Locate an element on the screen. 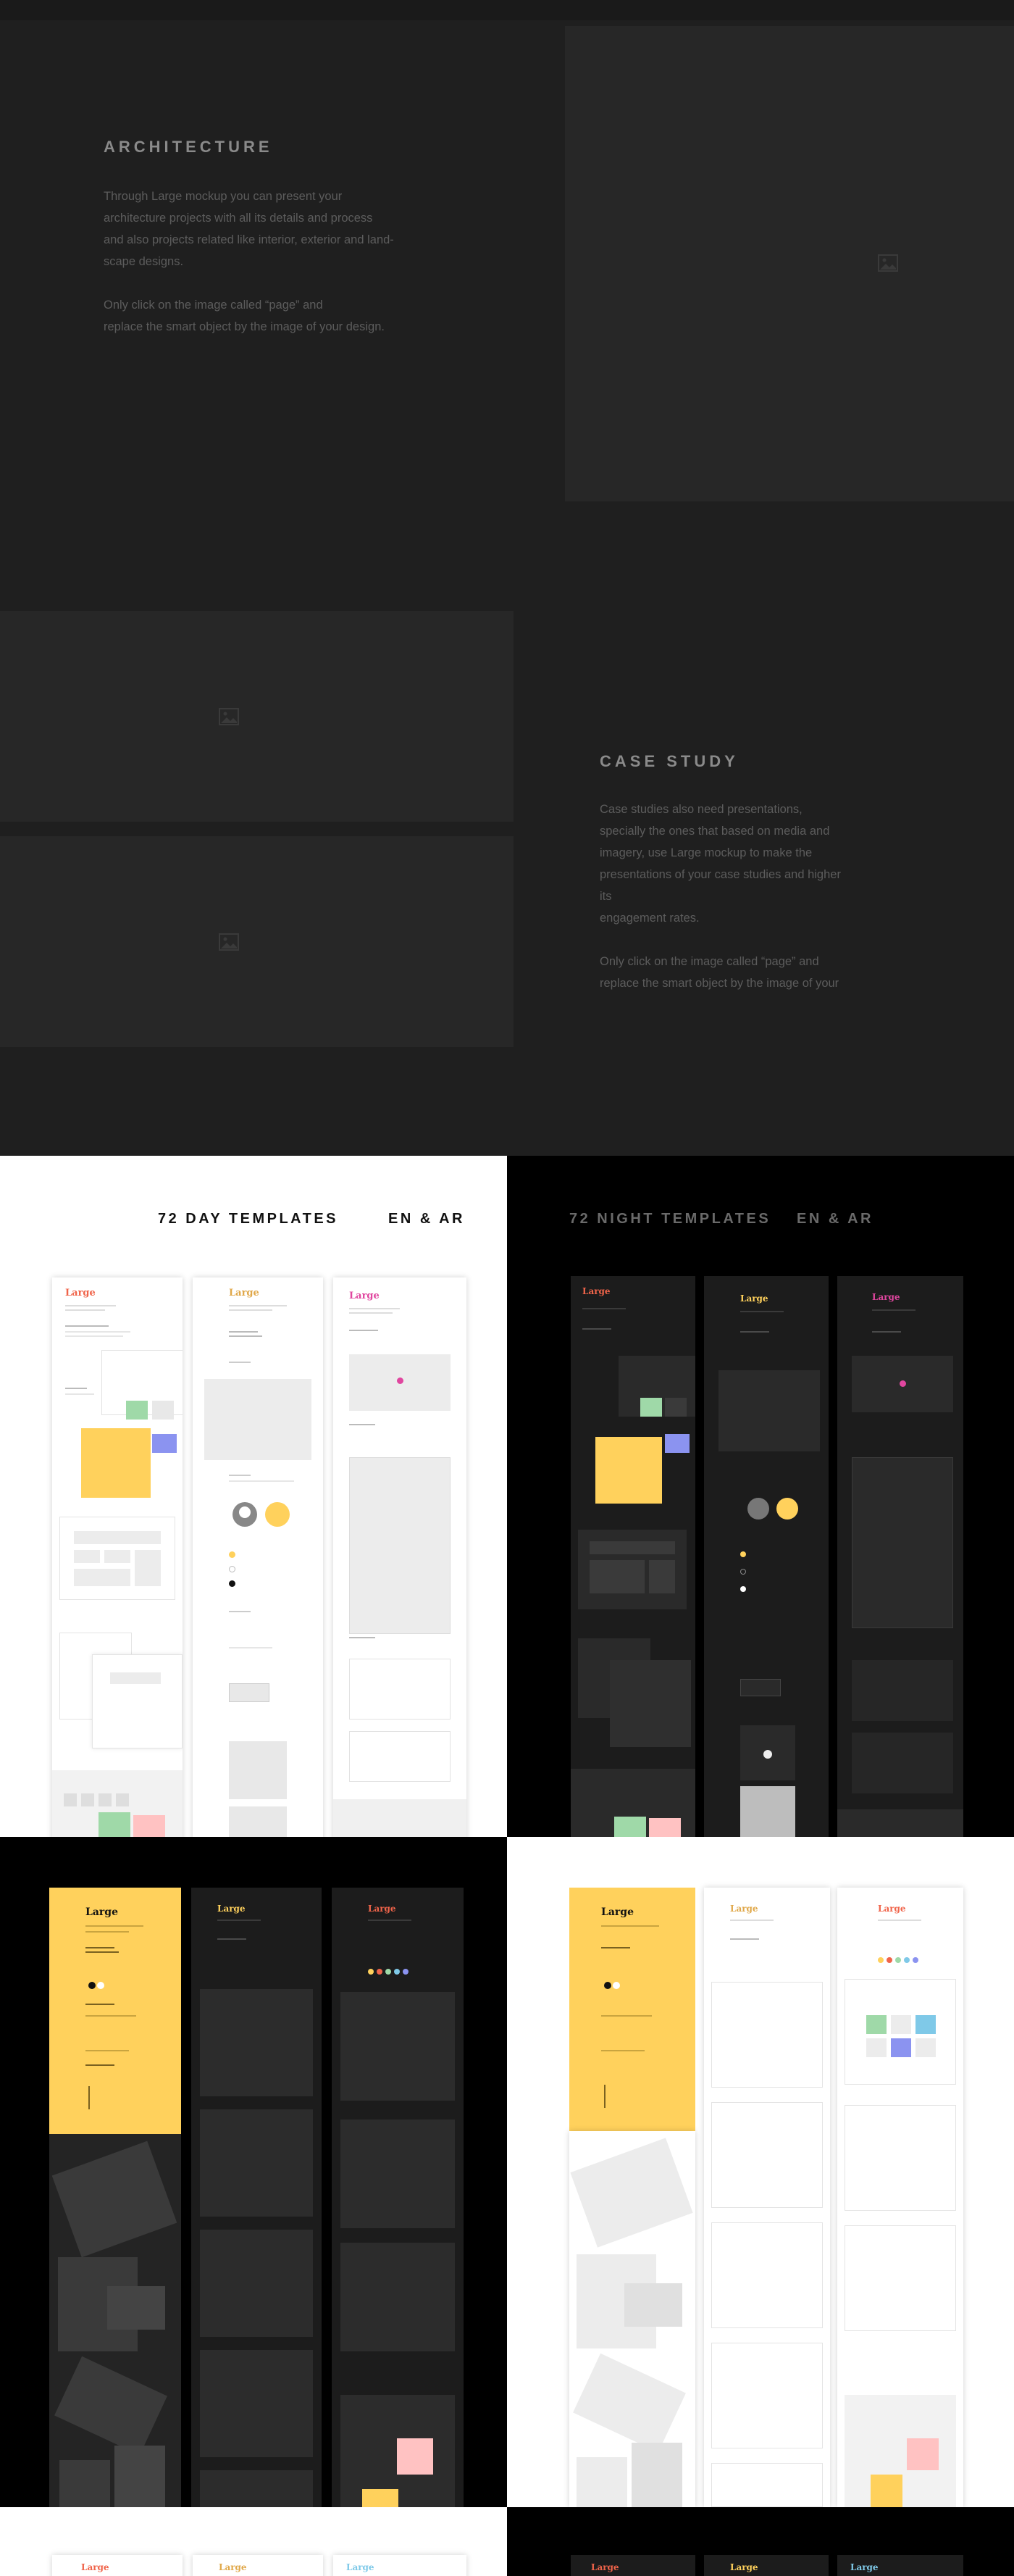  yellow-light-templates-panel: Large Large Large is located at coordinates (760, 2172).